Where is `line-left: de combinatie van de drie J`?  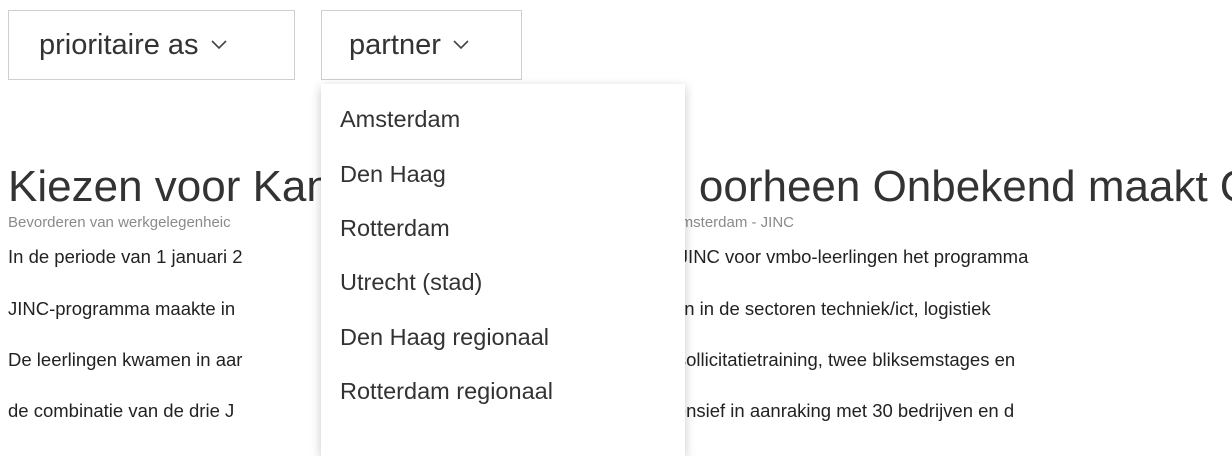 line-left: de combinatie van de drie J is located at coordinates (121, 410).